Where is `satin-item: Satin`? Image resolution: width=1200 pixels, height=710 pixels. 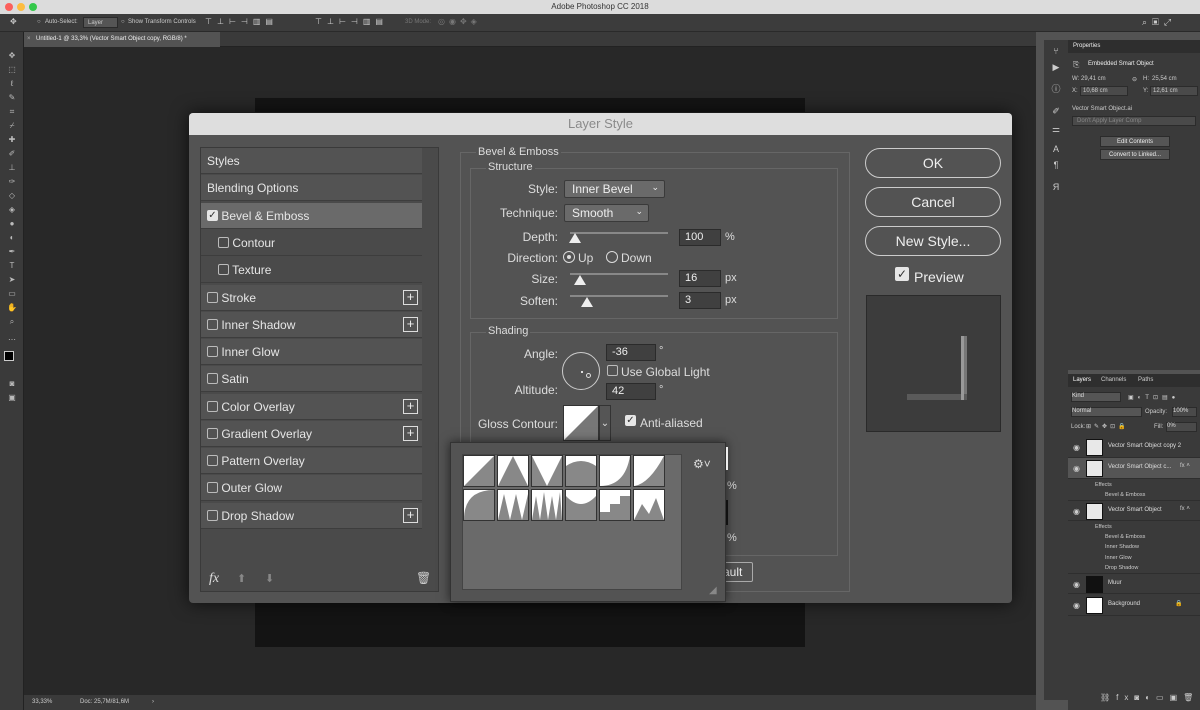 satin-item: Satin is located at coordinates (311, 379).